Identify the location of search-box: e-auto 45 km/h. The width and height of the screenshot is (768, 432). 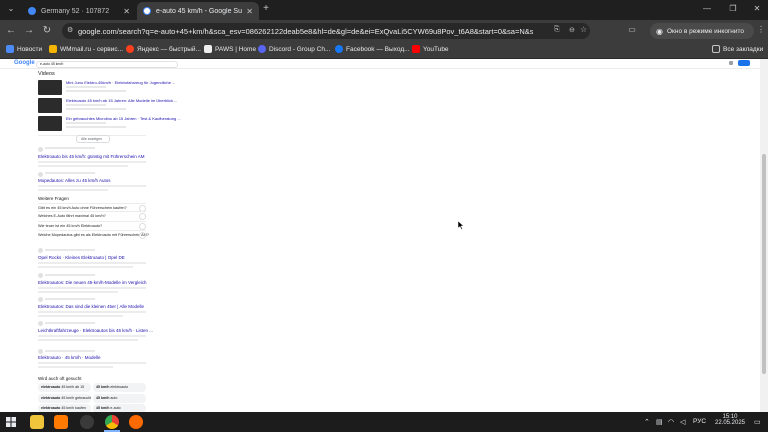
(107, 64).